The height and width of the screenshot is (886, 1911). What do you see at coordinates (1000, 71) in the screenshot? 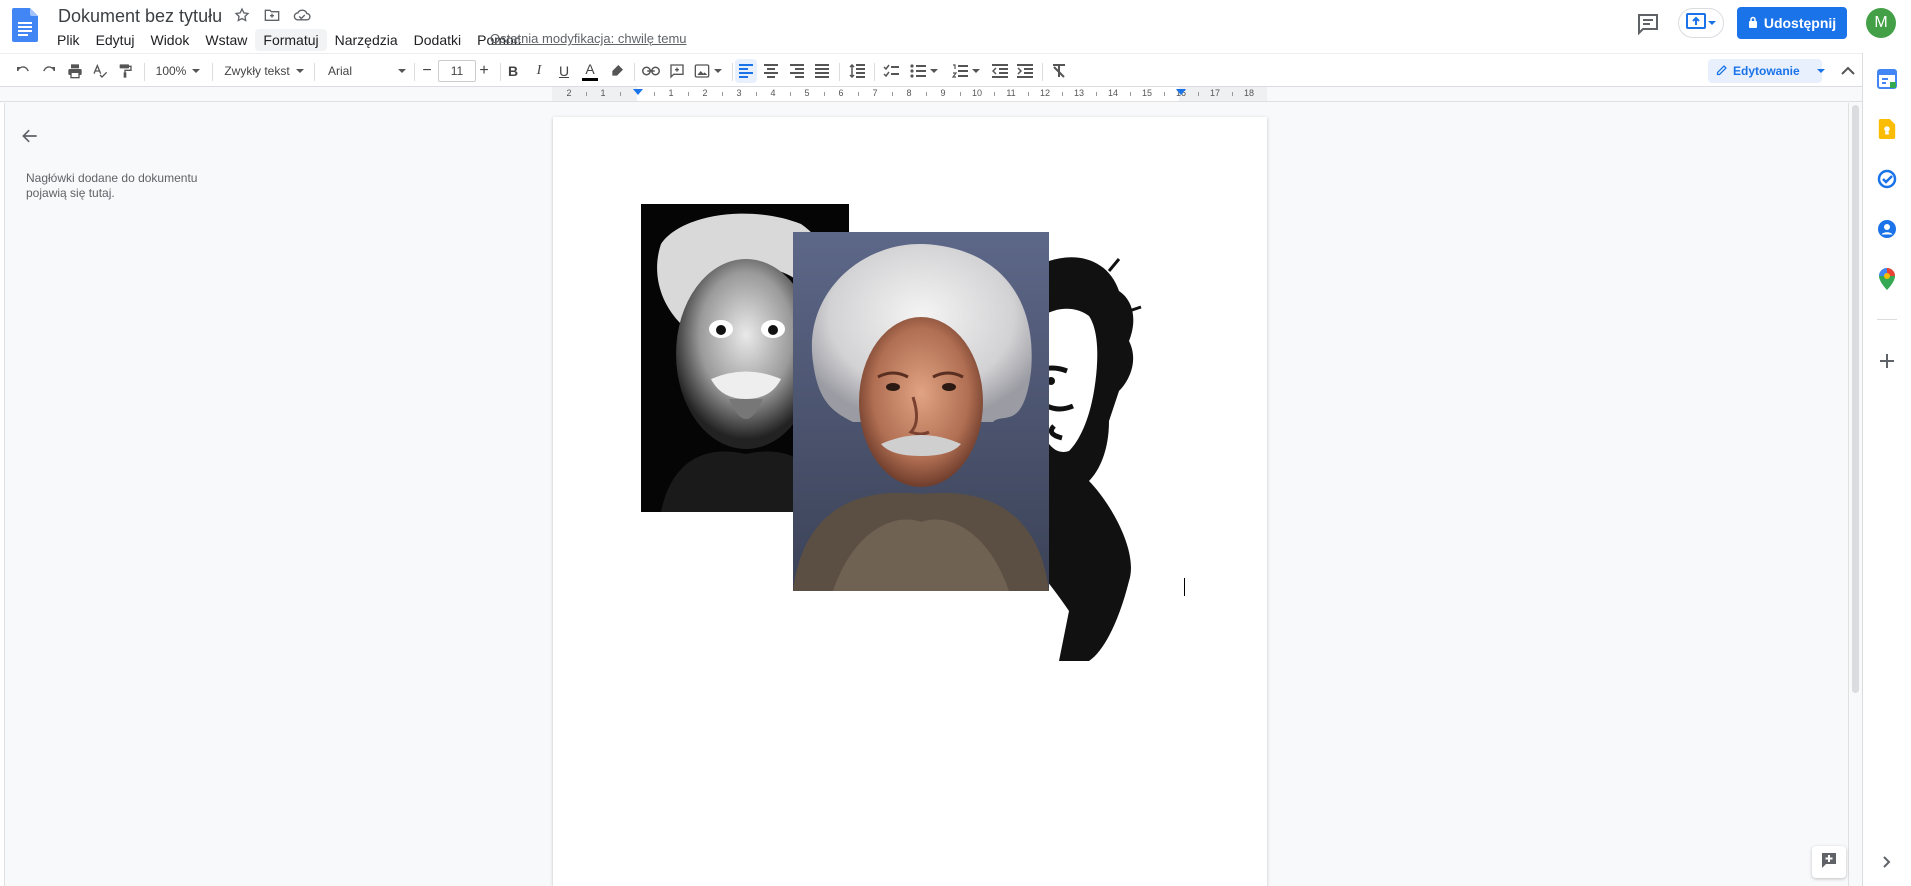
I see `decrease-indent-icon` at bounding box center [1000, 71].